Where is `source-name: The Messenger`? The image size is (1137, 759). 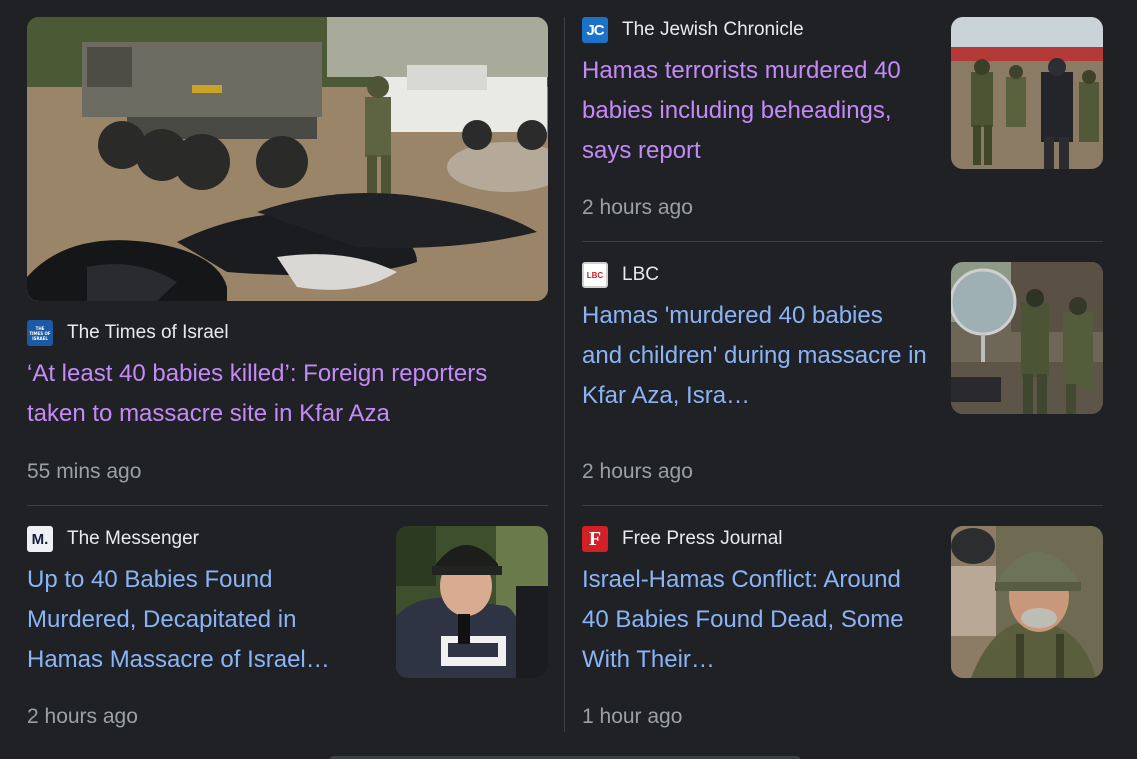 source-name: The Messenger is located at coordinates (133, 538).